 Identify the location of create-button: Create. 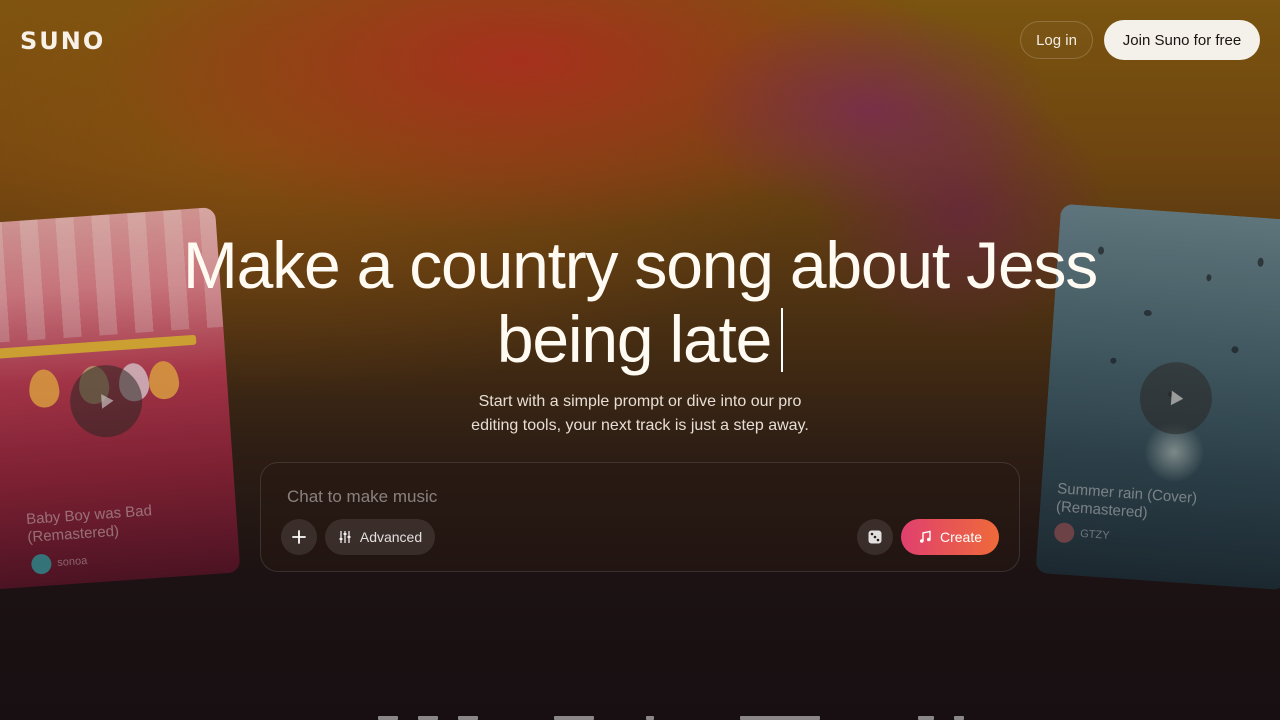
(950, 537).